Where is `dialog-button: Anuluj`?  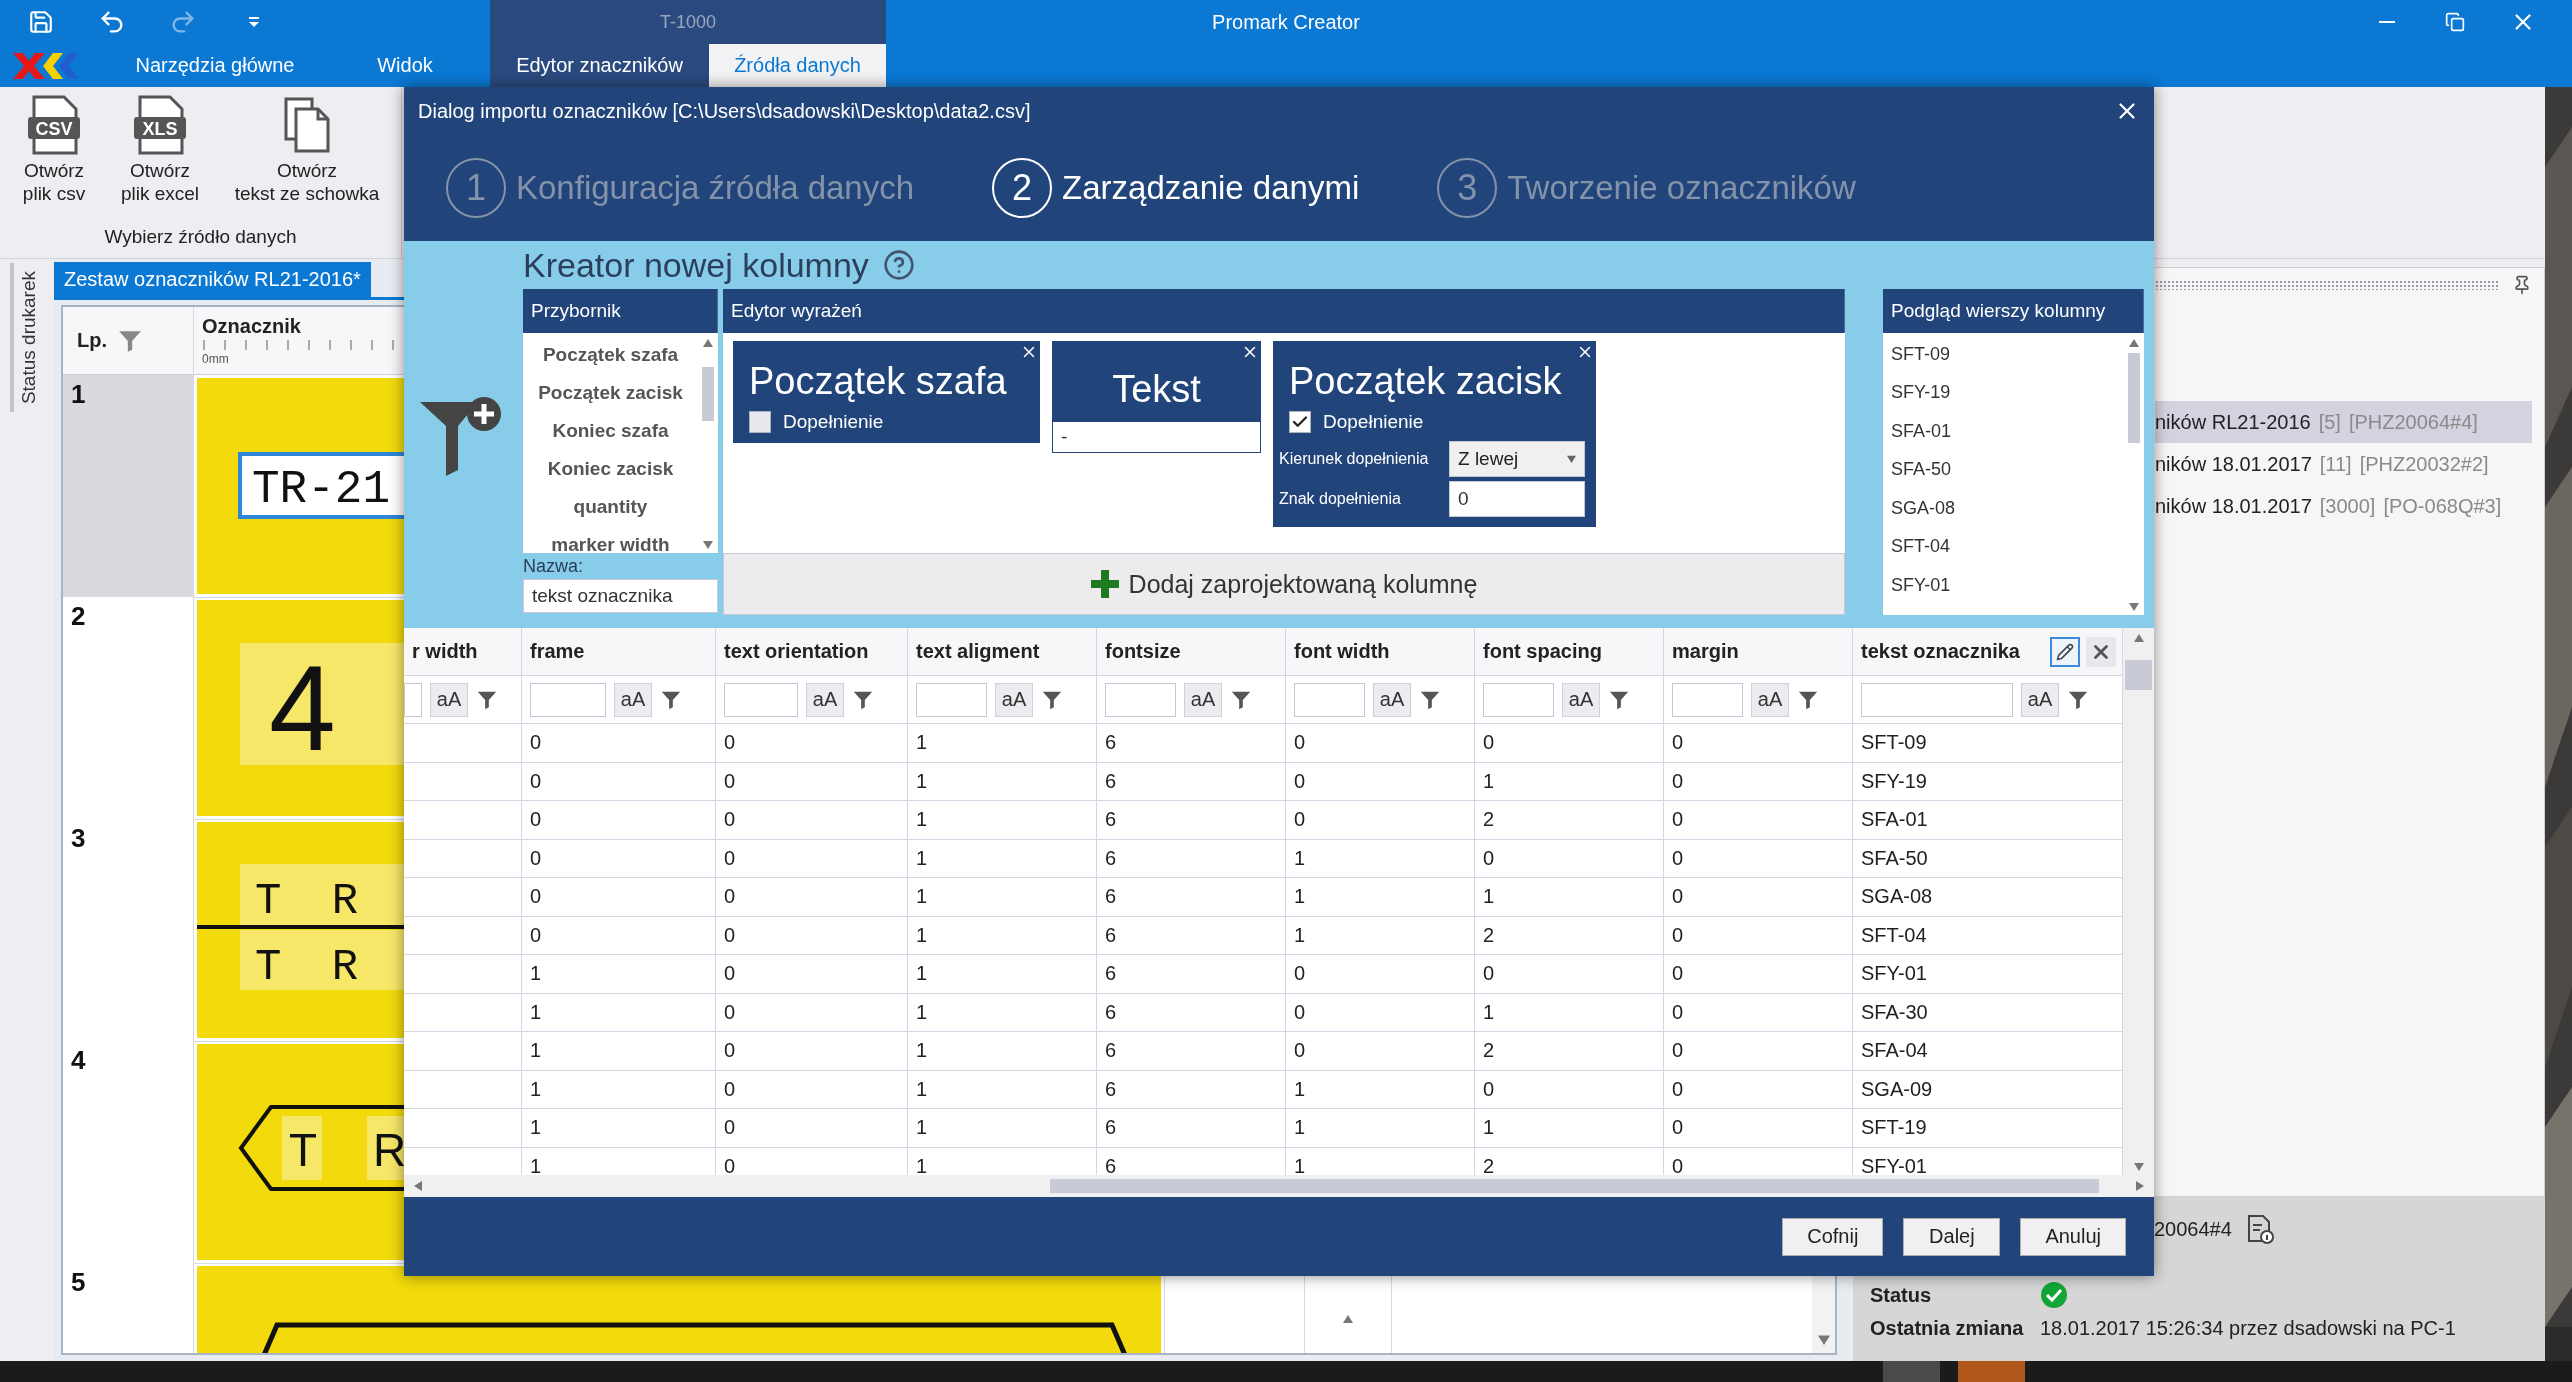
dialog-button: Anuluj is located at coordinates (2073, 1236).